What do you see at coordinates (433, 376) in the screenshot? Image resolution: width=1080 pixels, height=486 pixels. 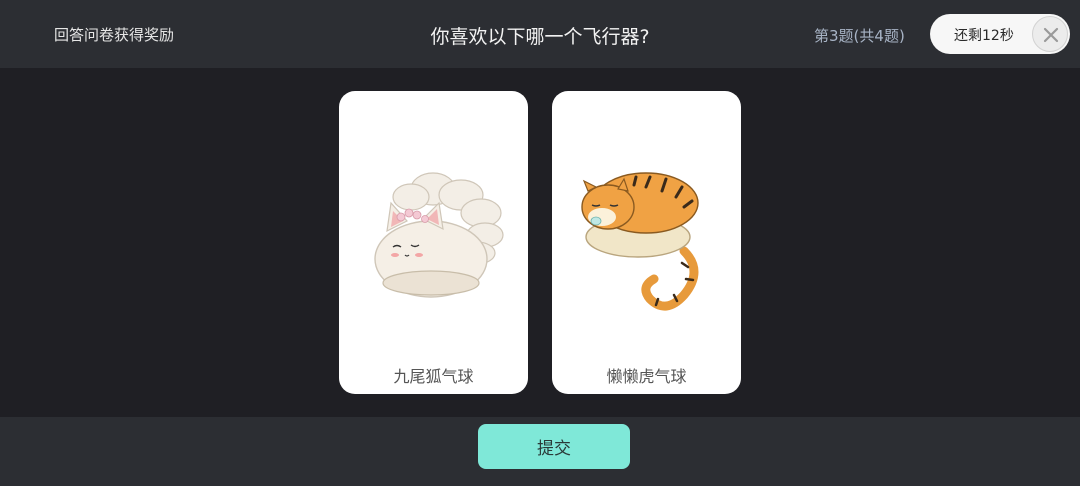 I see `option-label-fox: 九尾狐气球` at bounding box center [433, 376].